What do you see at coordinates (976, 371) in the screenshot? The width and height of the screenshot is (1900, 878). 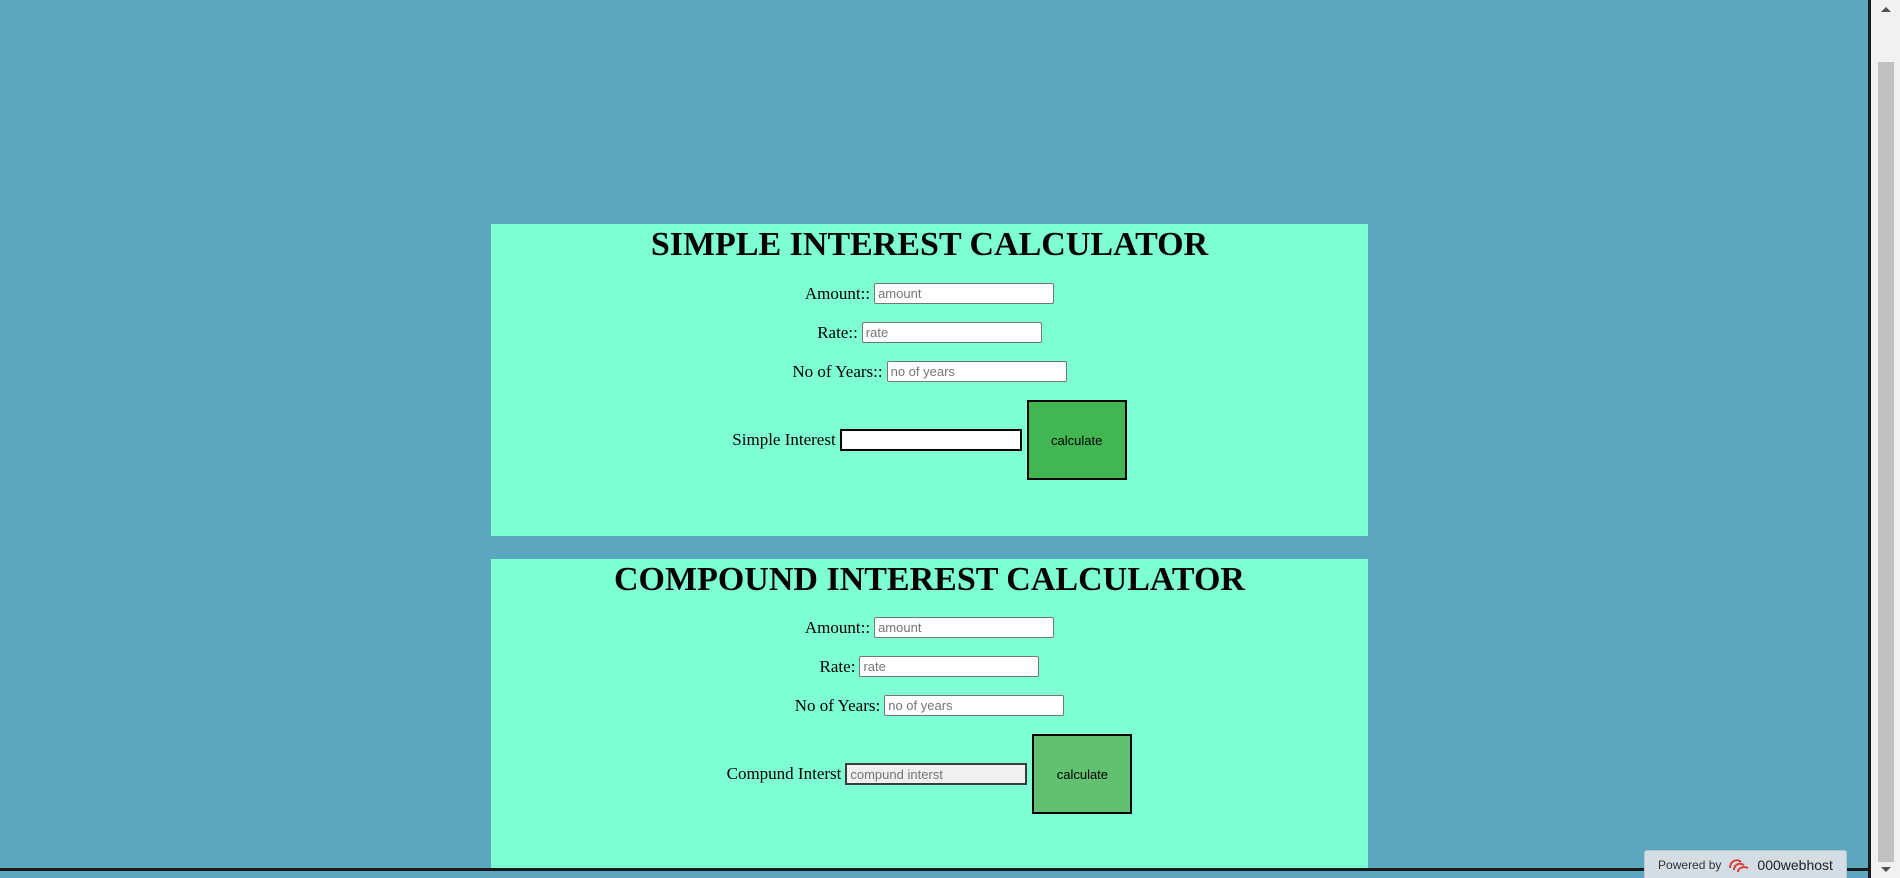 I see `simple-years-input` at bounding box center [976, 371].